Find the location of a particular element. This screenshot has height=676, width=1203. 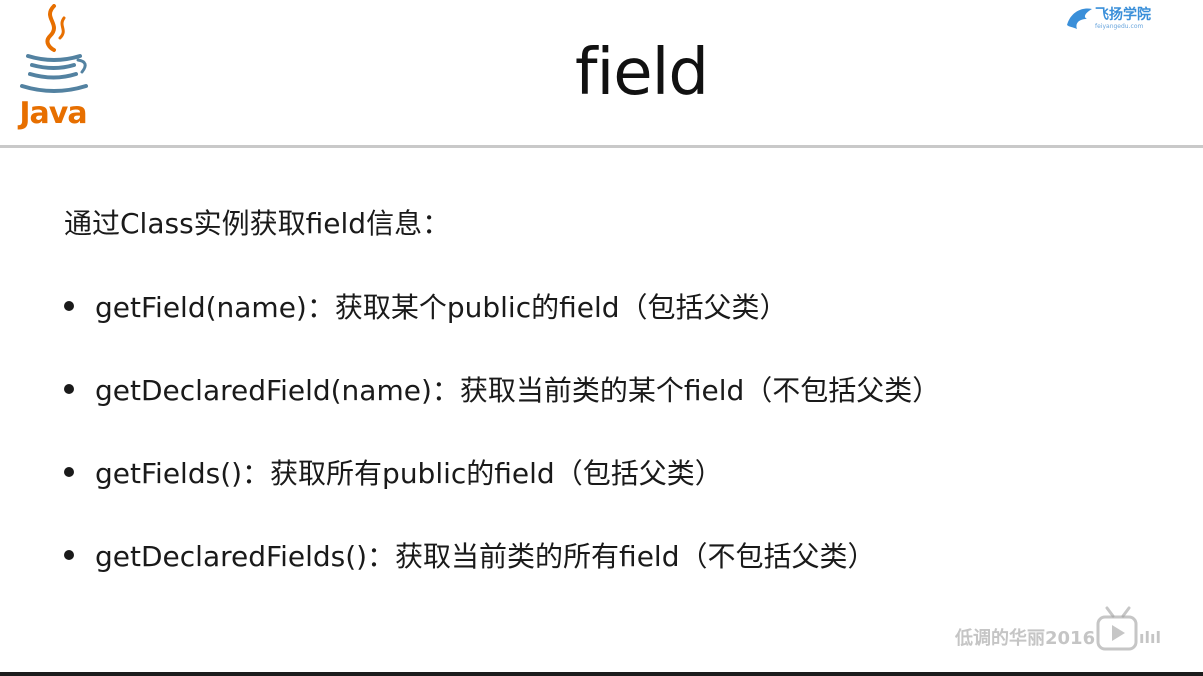

bullet-item: getField(name)：获取某个public的field（包括父类） is located at coordinates (426, 306).